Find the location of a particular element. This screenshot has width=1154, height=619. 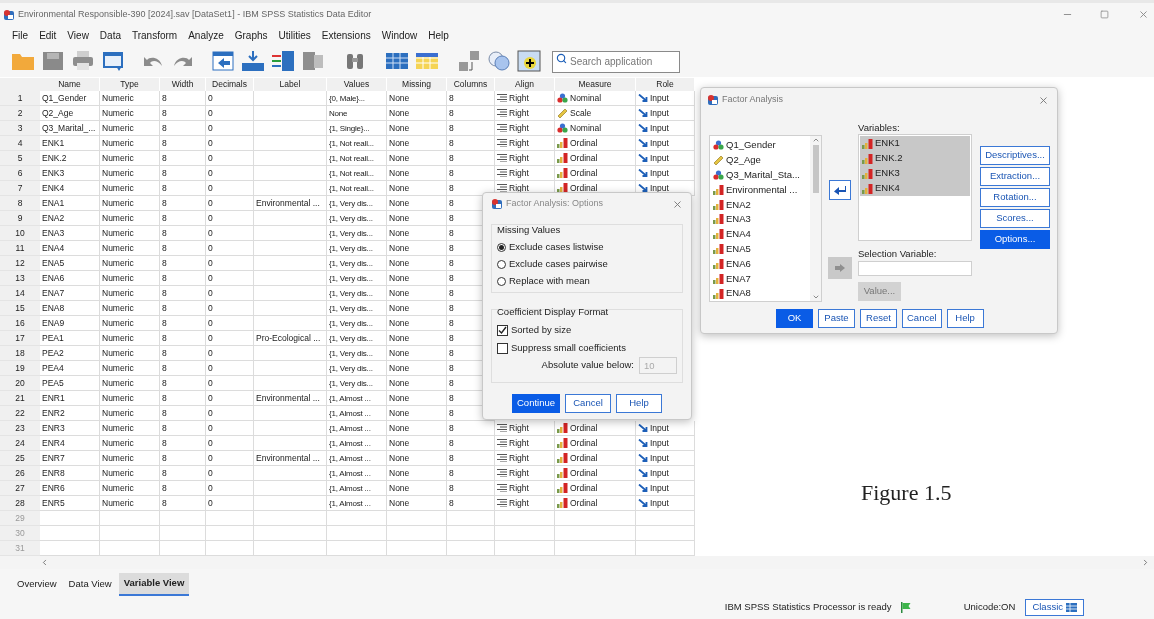

row-number: 8 is located at coordinates (20, 203).